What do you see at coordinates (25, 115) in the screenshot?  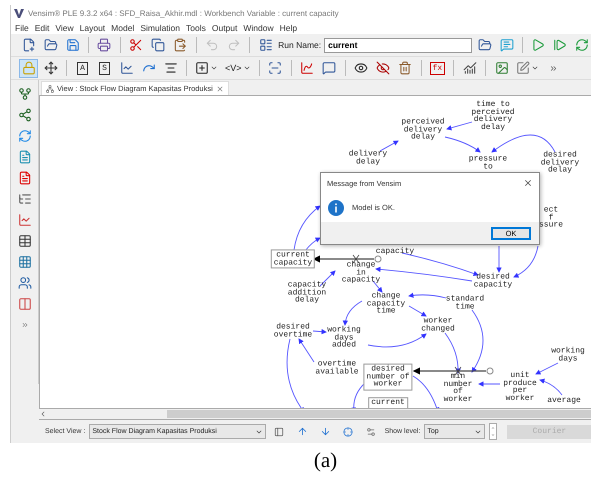 I see `share-icon` at bounding box center [25, 115].